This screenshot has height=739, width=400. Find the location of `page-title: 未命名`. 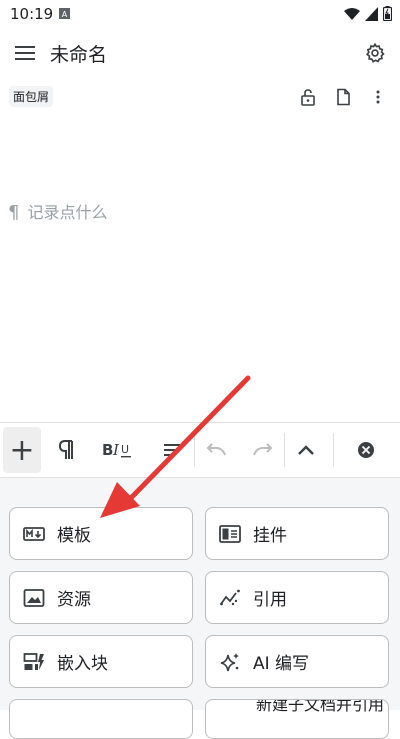

page-title: 未命名 is located at coordinates (78, 53).